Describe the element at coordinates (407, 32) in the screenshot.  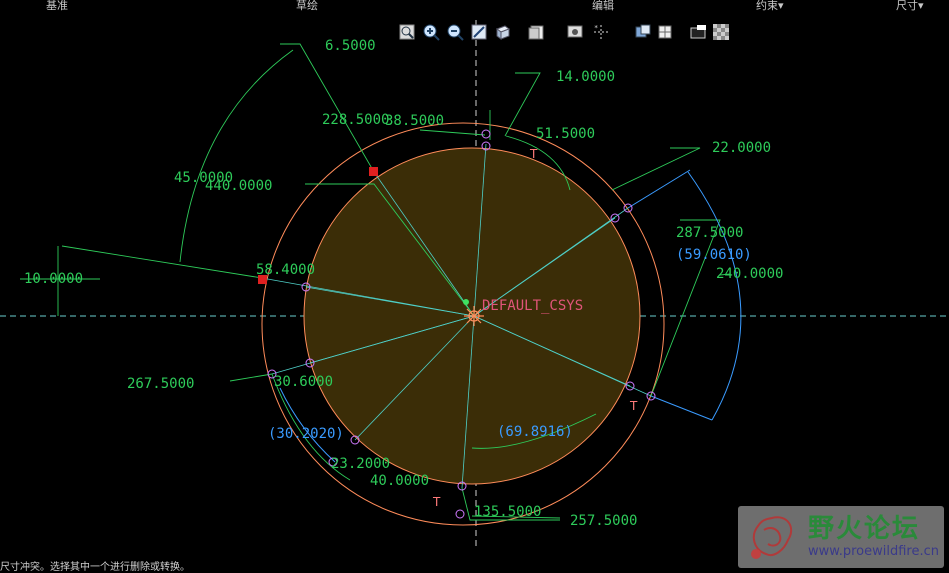
I see `refit-icon` at that location.